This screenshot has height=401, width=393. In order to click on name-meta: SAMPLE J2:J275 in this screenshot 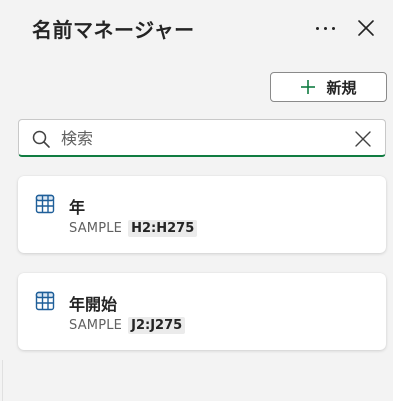, I will do `click(127, 325)`.